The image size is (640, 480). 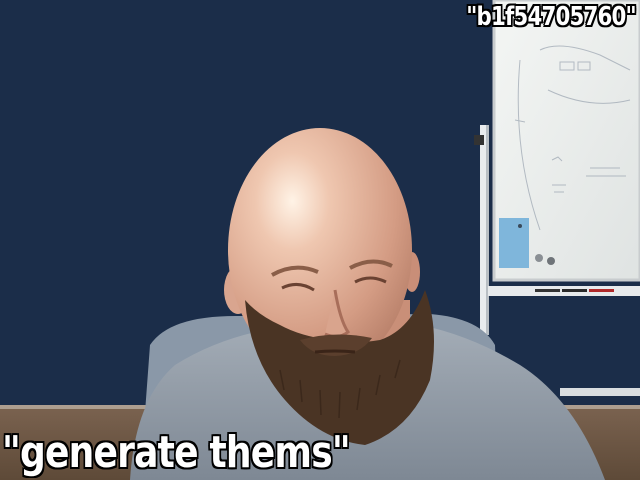 I want to click on whiteboard-stand-bottom, so click(x=600, y=392).